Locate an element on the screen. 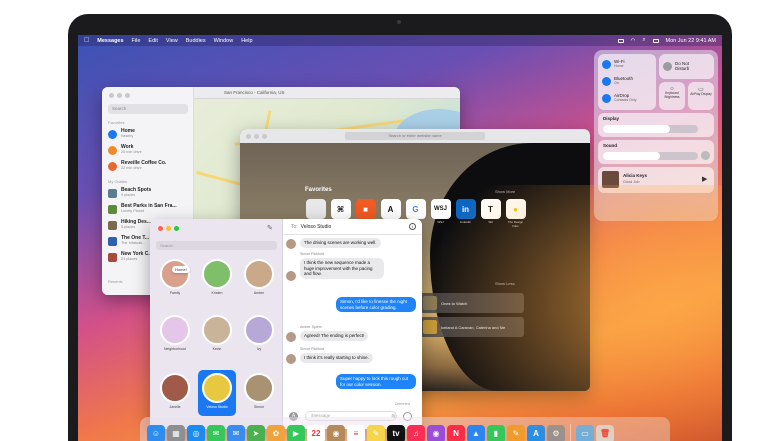  dock-messages-icon: ✉ is located at coordinates (216, 432).